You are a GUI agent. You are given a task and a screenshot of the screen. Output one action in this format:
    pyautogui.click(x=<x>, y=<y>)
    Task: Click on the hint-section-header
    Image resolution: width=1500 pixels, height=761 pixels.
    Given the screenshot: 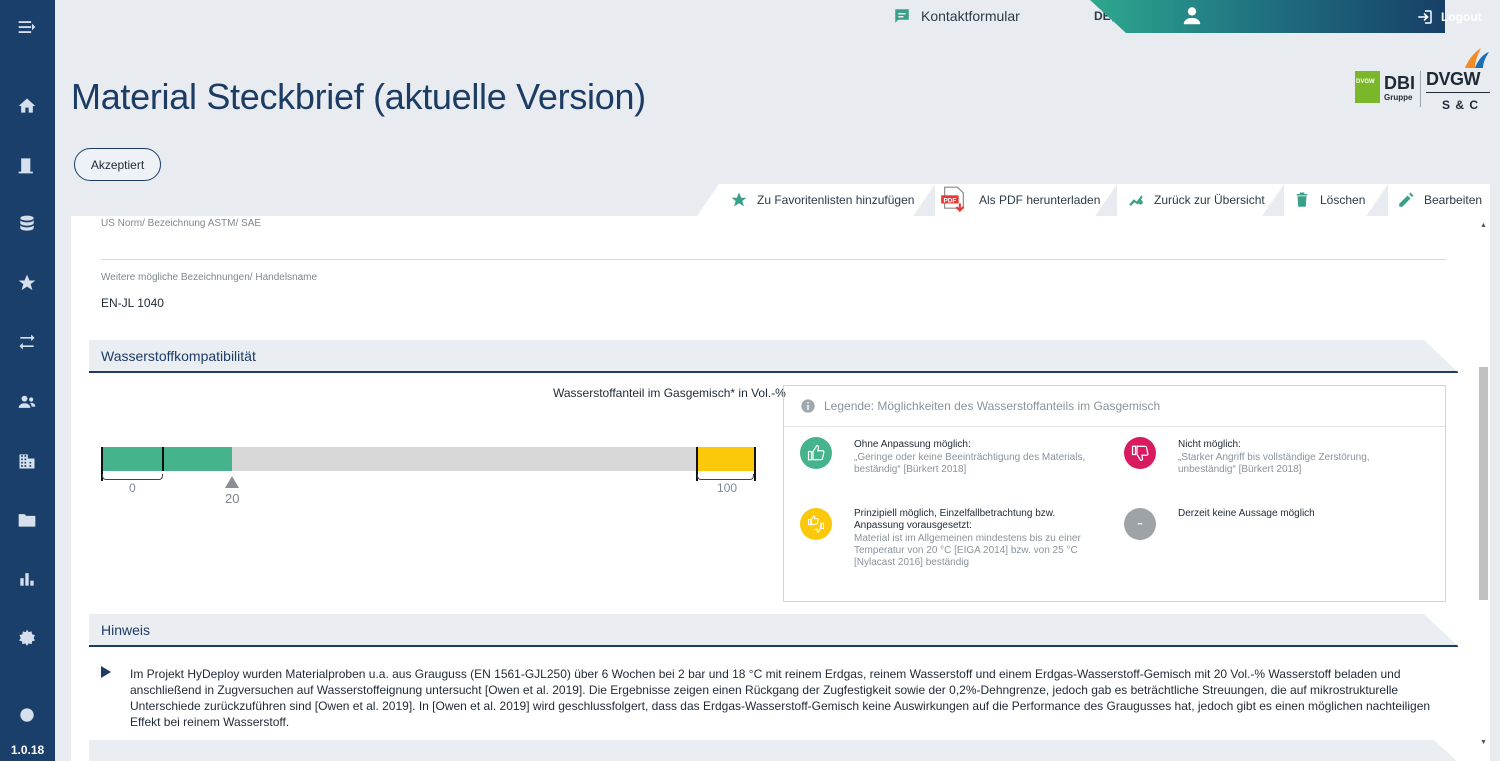 What is the action you would take?
    pyautogui.click(x=773, y=630)
    